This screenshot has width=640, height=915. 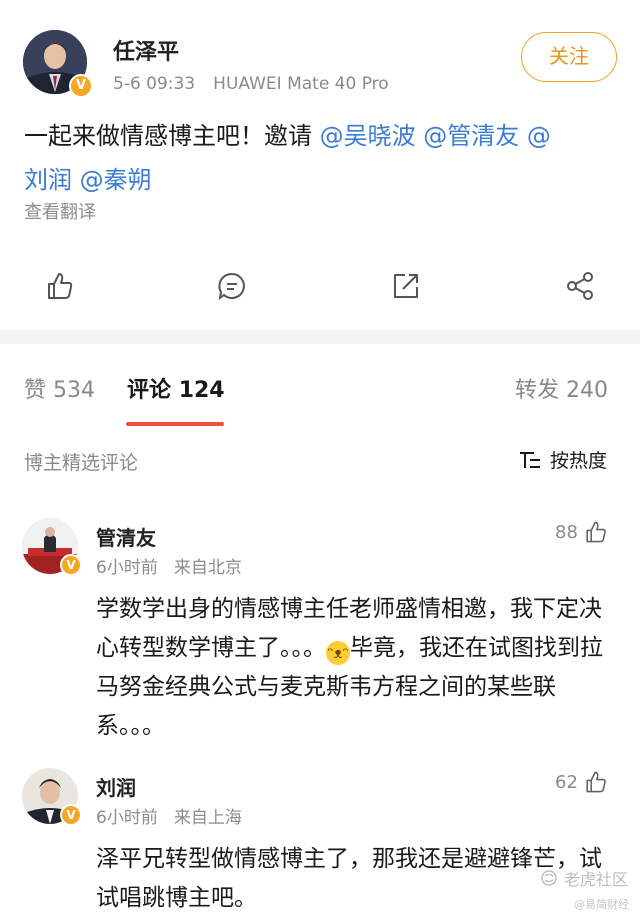 I want to click on comment-location: 来自上海, so click(x=207, y=818).